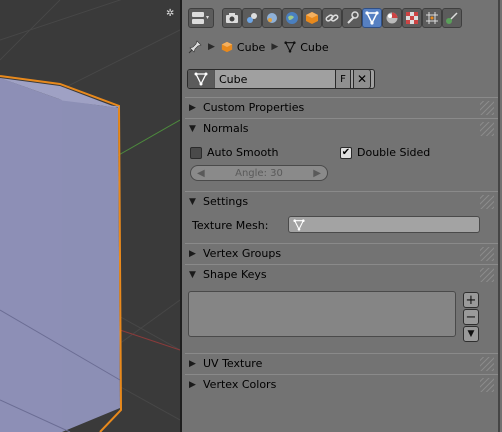 This screenshot has height=432, width=502. I want to click on world-icon, so click(292, 18).